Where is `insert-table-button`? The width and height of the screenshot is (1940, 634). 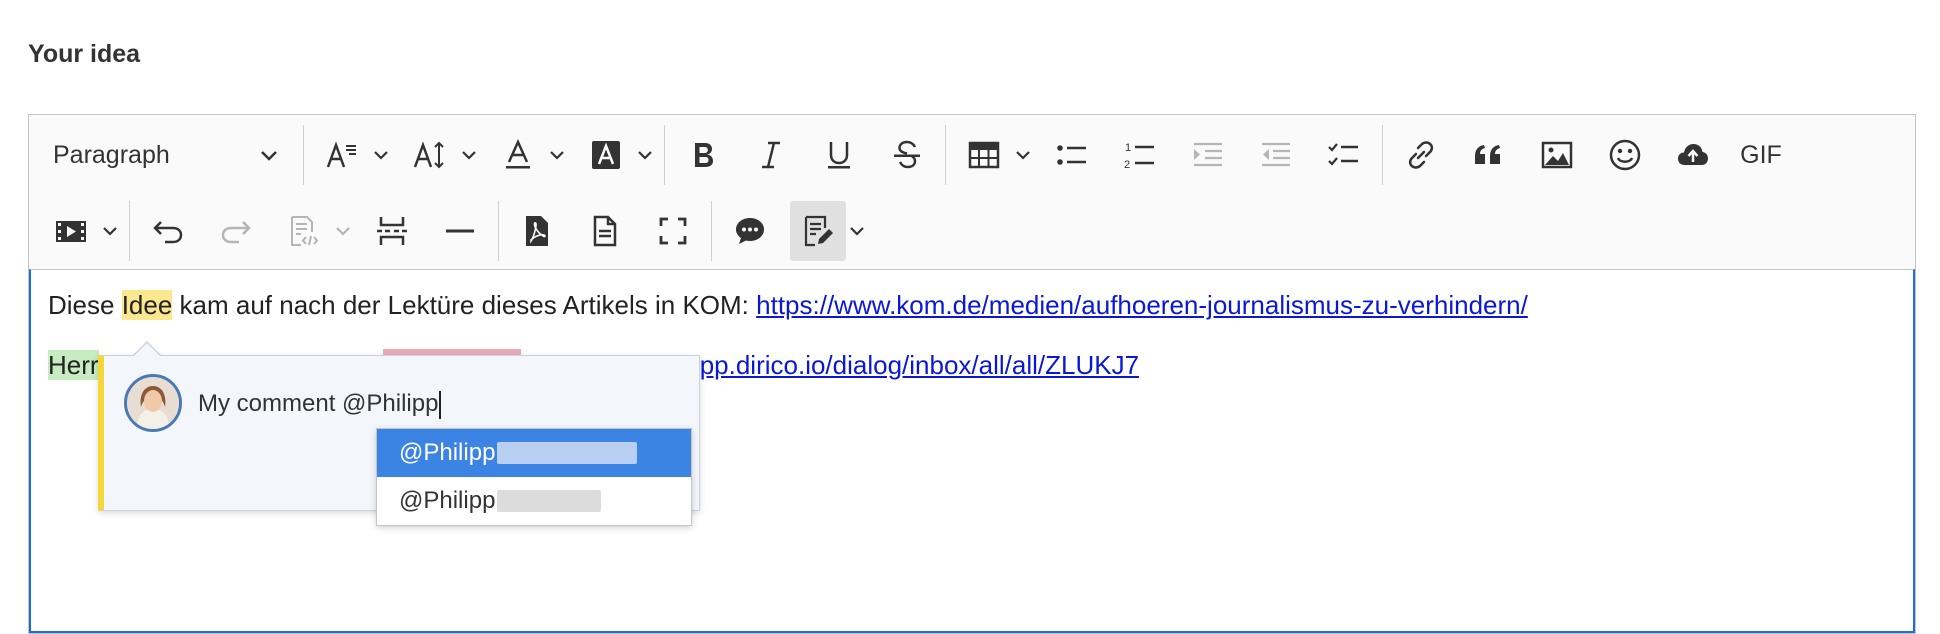 insert-table-button is located at coordinates (984, 155).